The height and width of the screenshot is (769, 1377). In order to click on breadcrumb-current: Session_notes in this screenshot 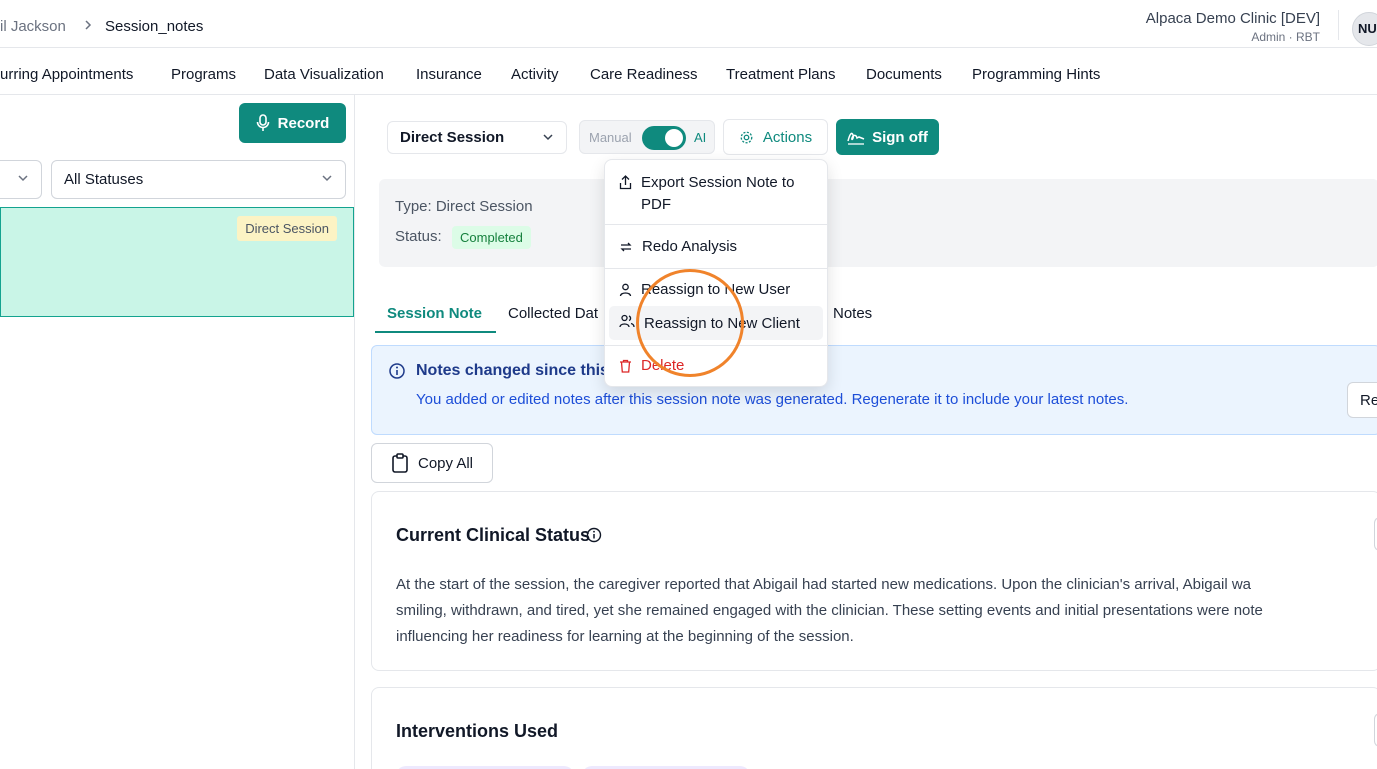, I will do `click(154, 26)`.